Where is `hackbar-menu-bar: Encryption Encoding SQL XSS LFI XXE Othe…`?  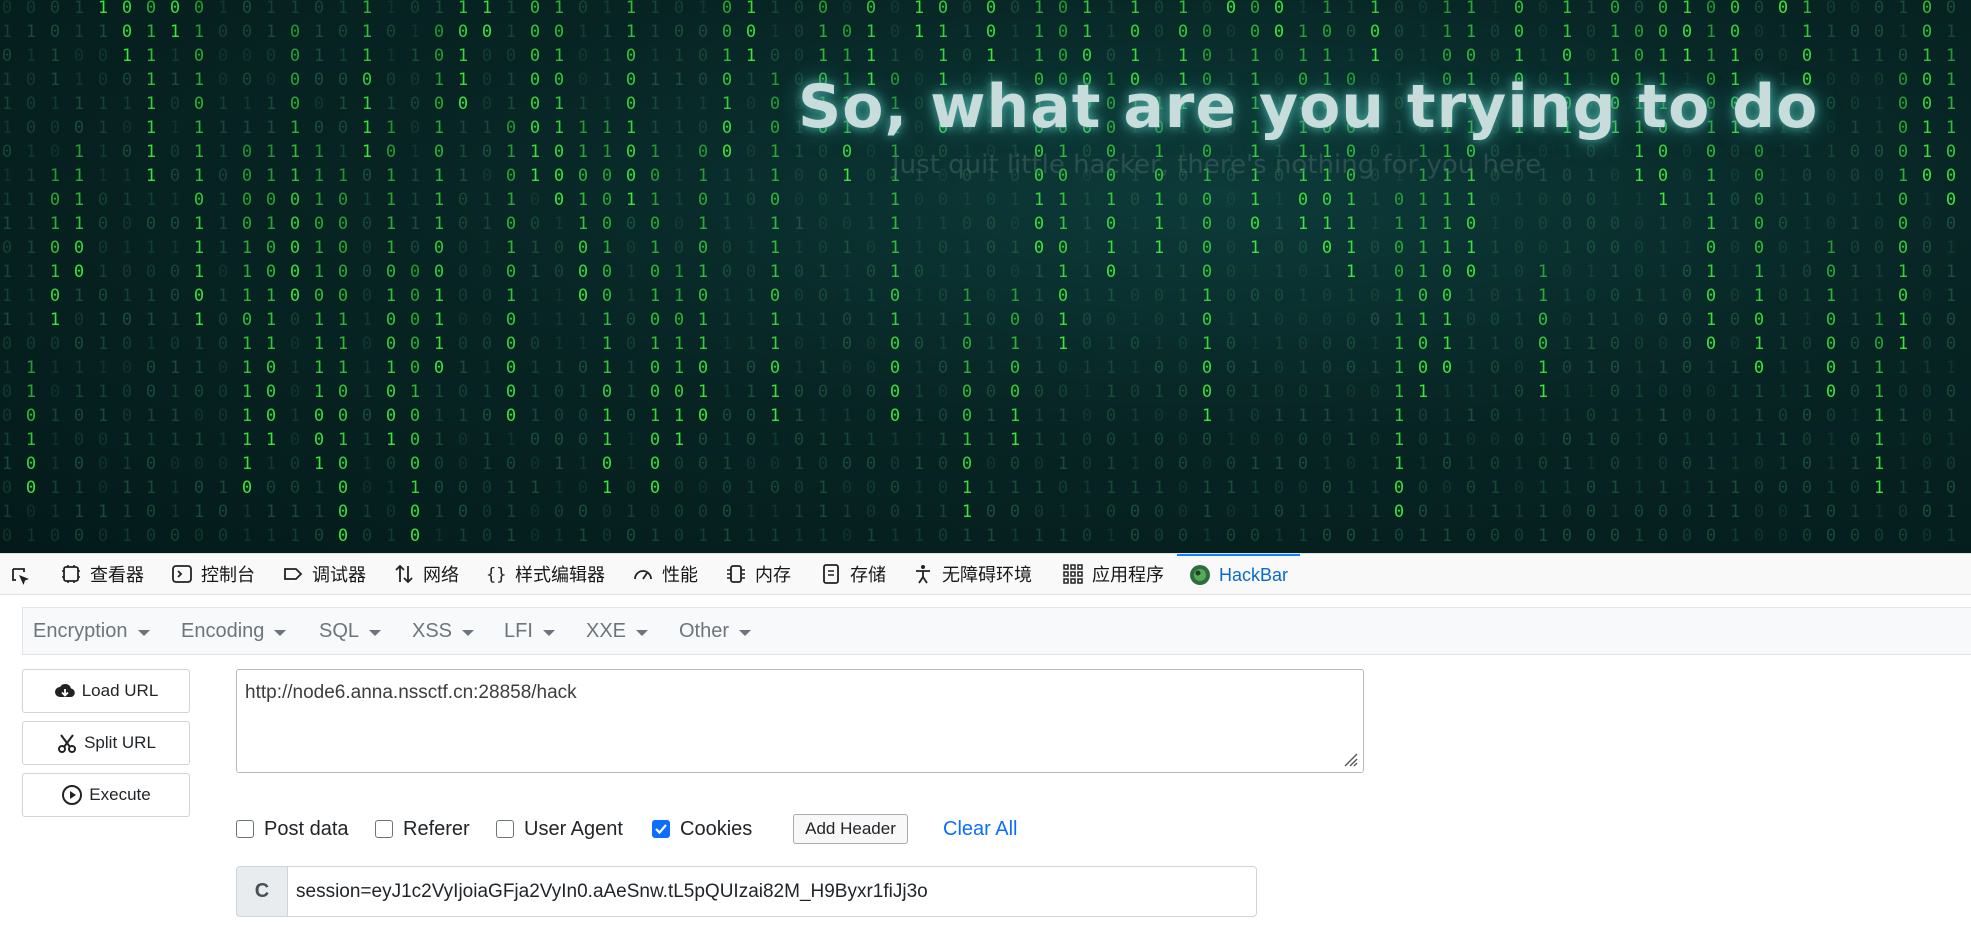 hackbar-menu-bar: Encryption Encoding SQL XSS LFI XXE Othe… is located at coordinates (996, 631).